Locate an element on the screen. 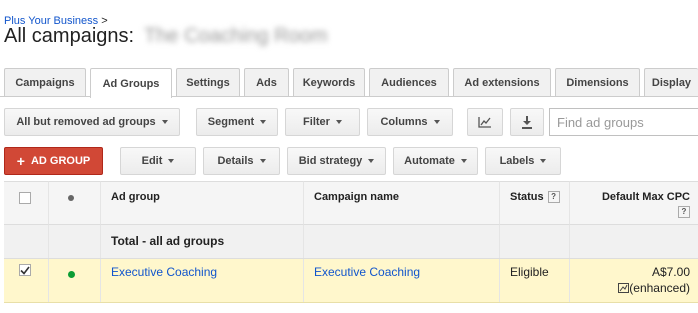  bid-strategy-label: Bid strategy is located at coordinates (330, 161).